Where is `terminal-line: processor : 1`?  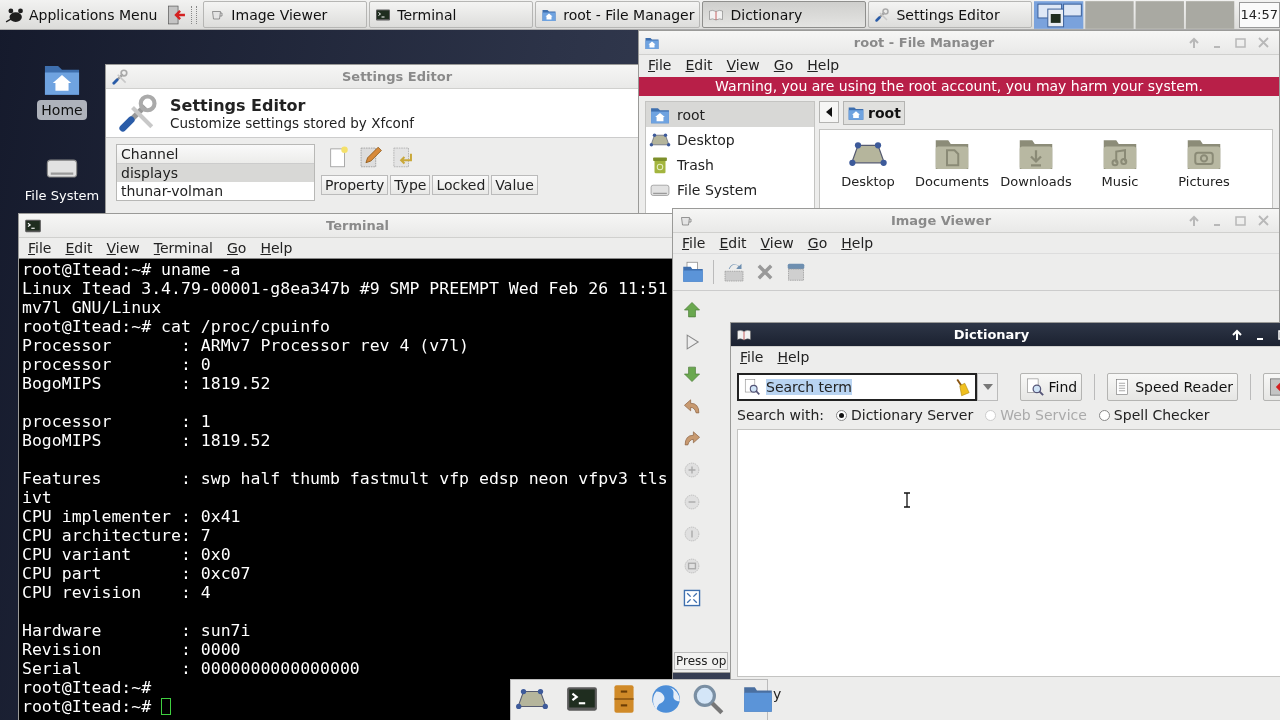
terminal-line: processor : 1 is located at coordinates (116, 421).